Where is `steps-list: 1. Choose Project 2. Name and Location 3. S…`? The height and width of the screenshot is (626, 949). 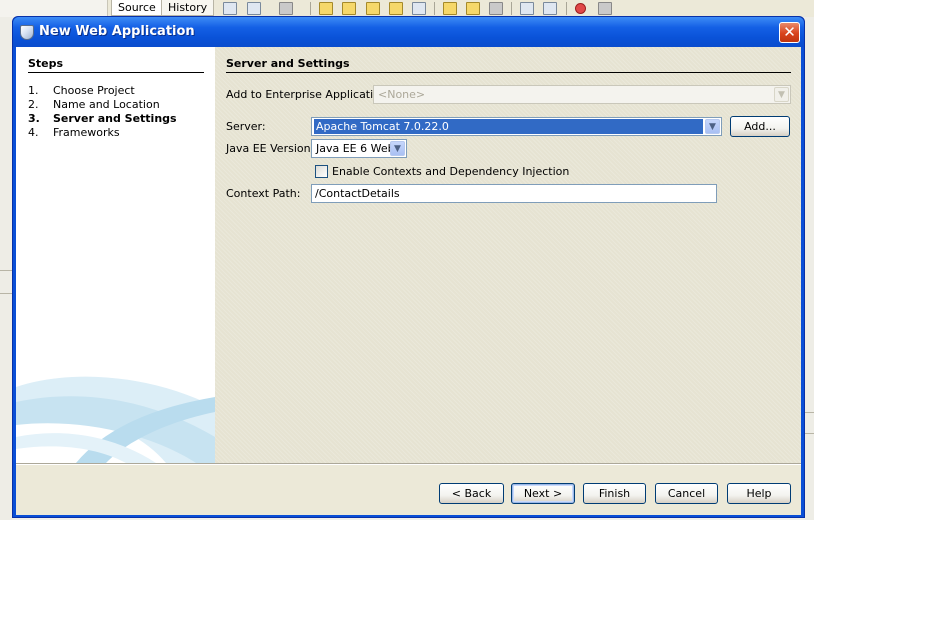
steps-list: 1. Choose Project 2. Name and Location 3. S… is located at coordinates (102, 112).